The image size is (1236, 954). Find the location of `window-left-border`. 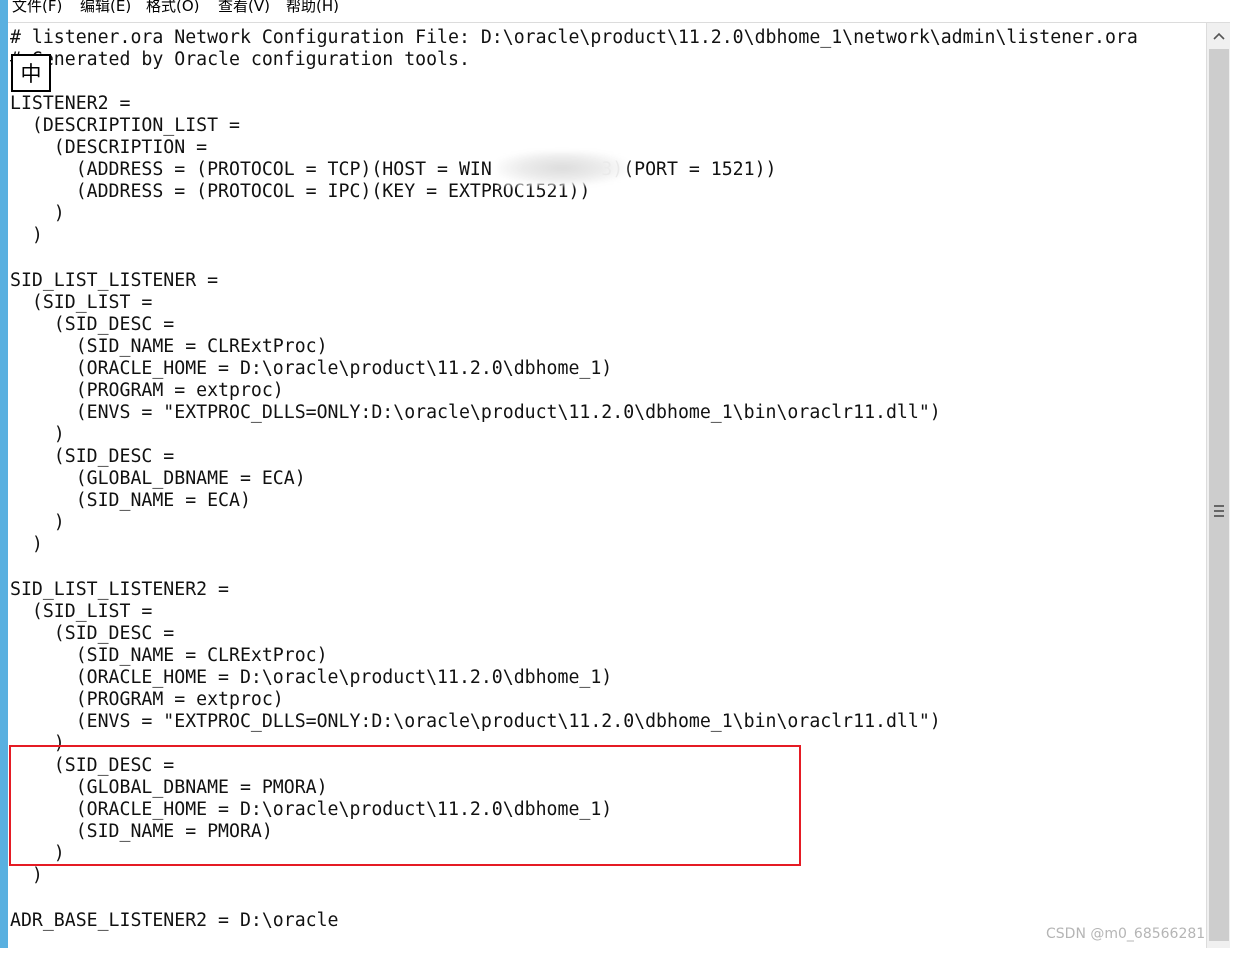

window-left-border is located at coordinates (4, 477).